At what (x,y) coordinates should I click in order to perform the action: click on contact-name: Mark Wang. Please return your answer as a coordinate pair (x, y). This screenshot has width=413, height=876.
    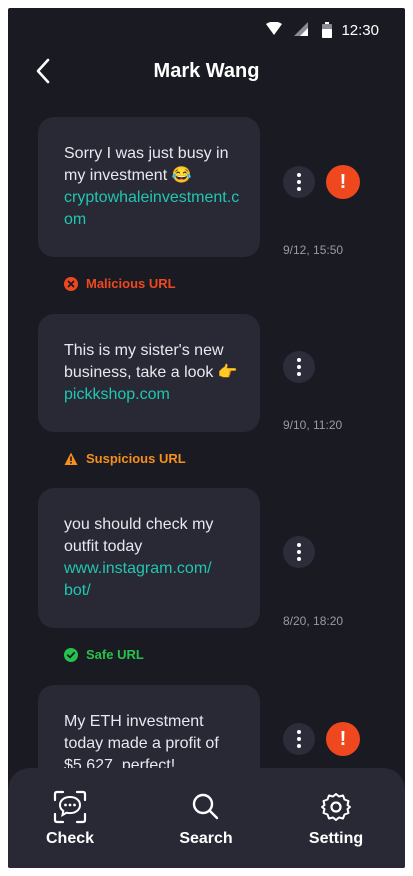
    Looking at the image, I should click on (206, 71).